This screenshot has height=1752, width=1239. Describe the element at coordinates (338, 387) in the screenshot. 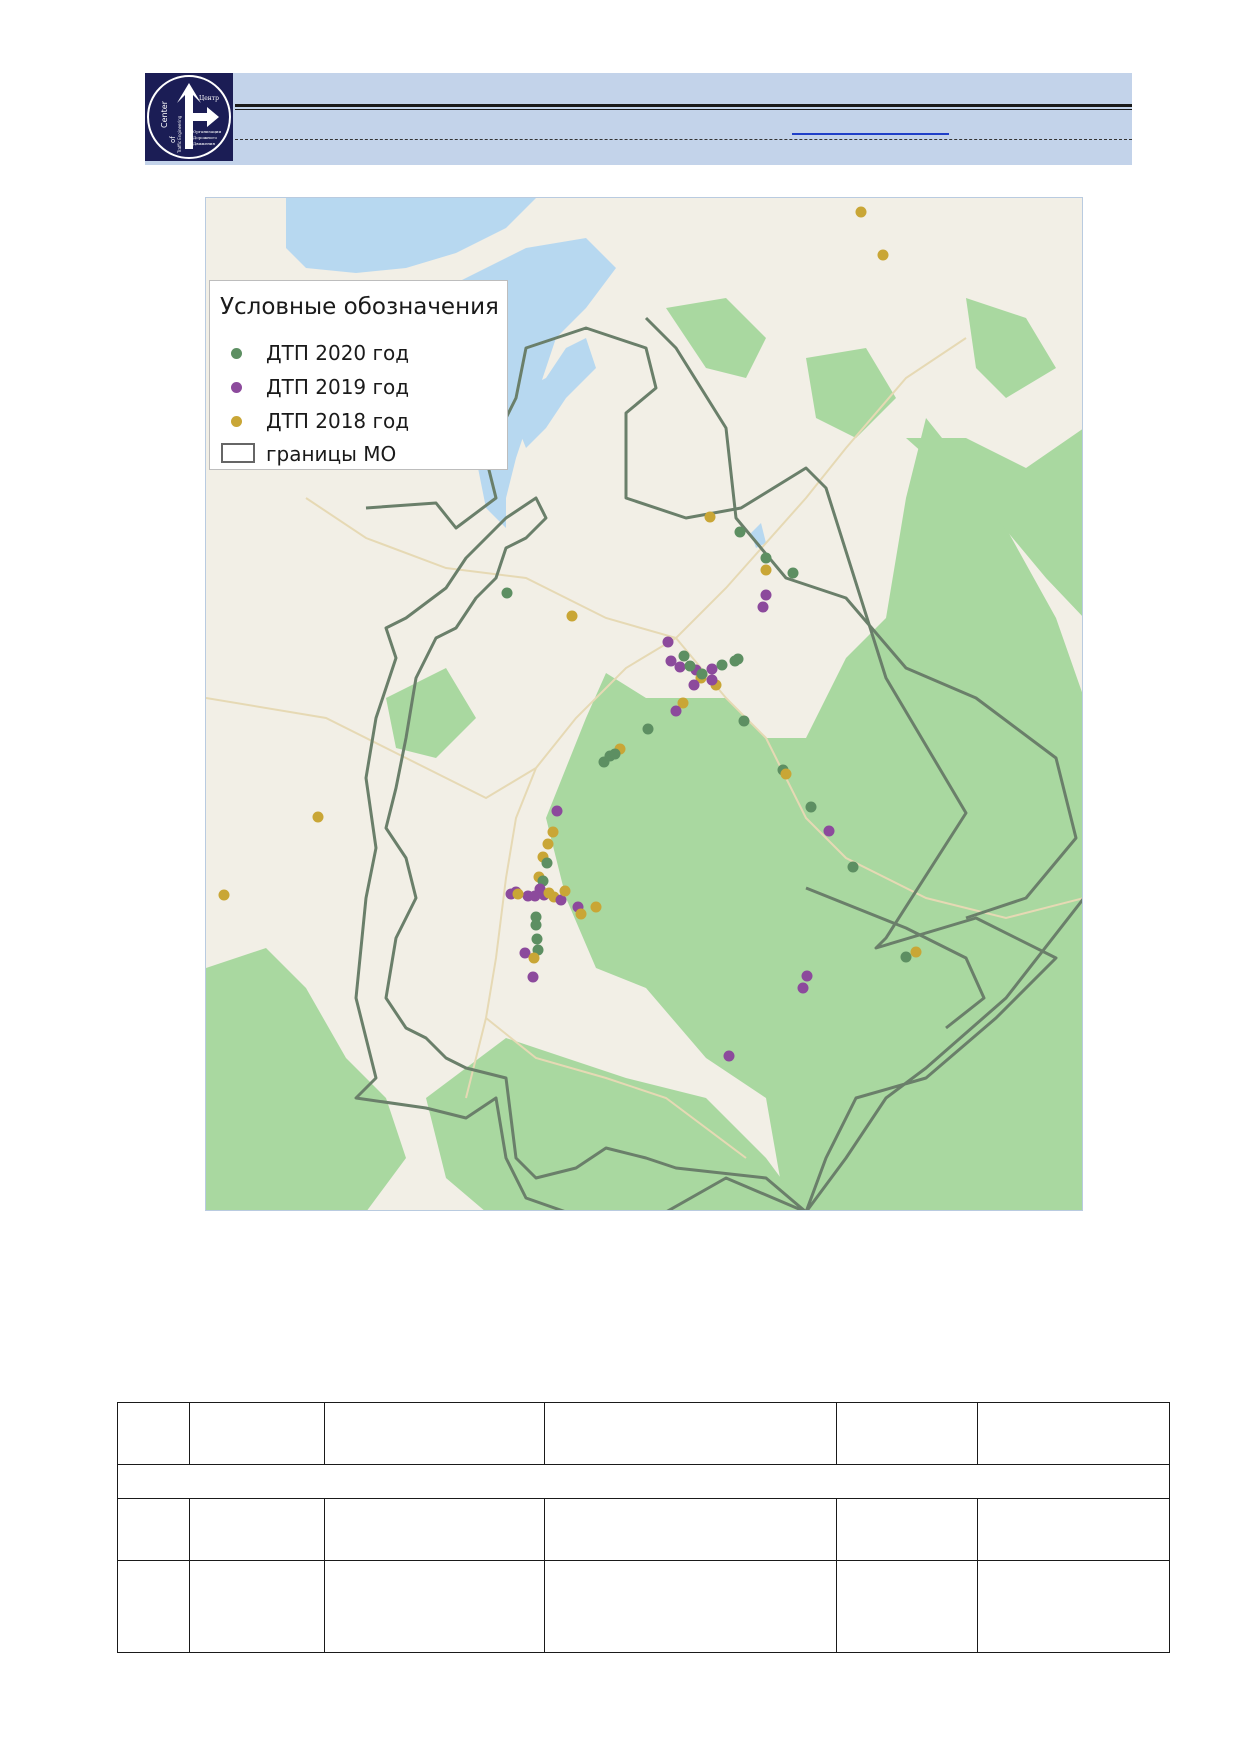

I see `legend-label-2019: ДТП 2019 год` at that location.